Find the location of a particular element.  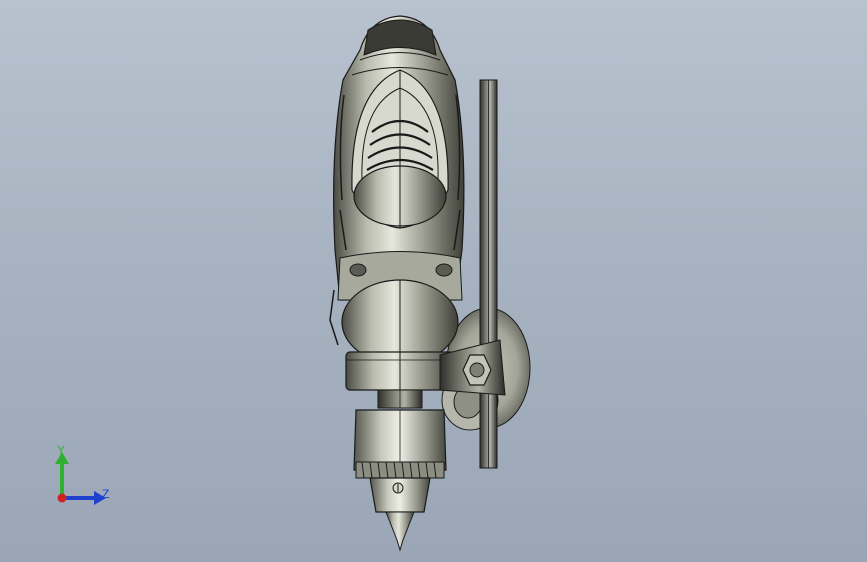

drill-body is located at coordinates (397, 190).